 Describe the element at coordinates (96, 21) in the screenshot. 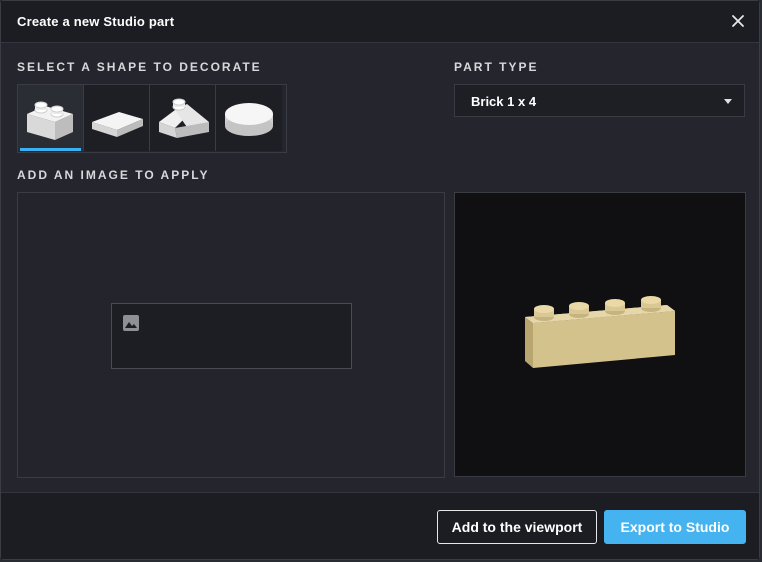

I see `dialog-title: Create a new Studio part` at that location.